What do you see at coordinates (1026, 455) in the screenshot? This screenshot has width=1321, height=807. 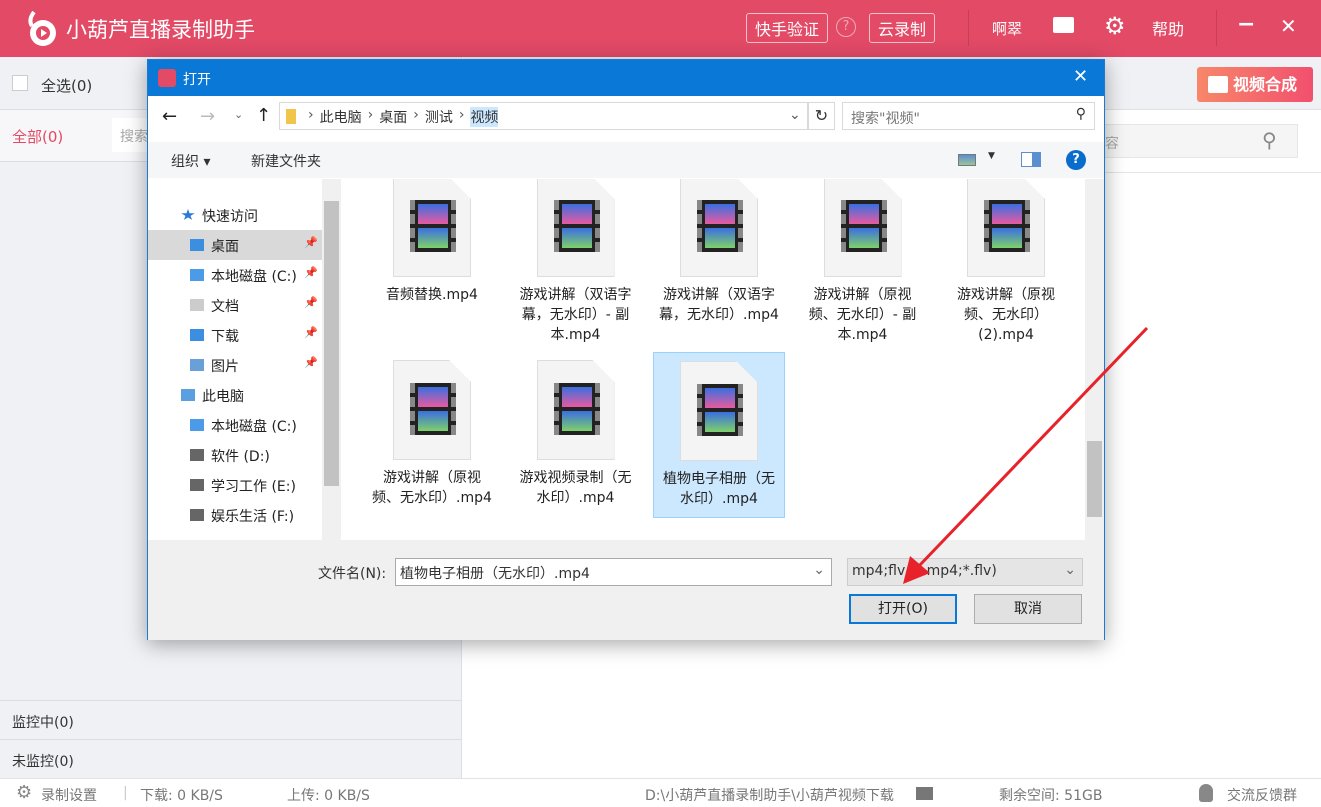 I see `annotation-arrow` at bounding box center [1026, 455].